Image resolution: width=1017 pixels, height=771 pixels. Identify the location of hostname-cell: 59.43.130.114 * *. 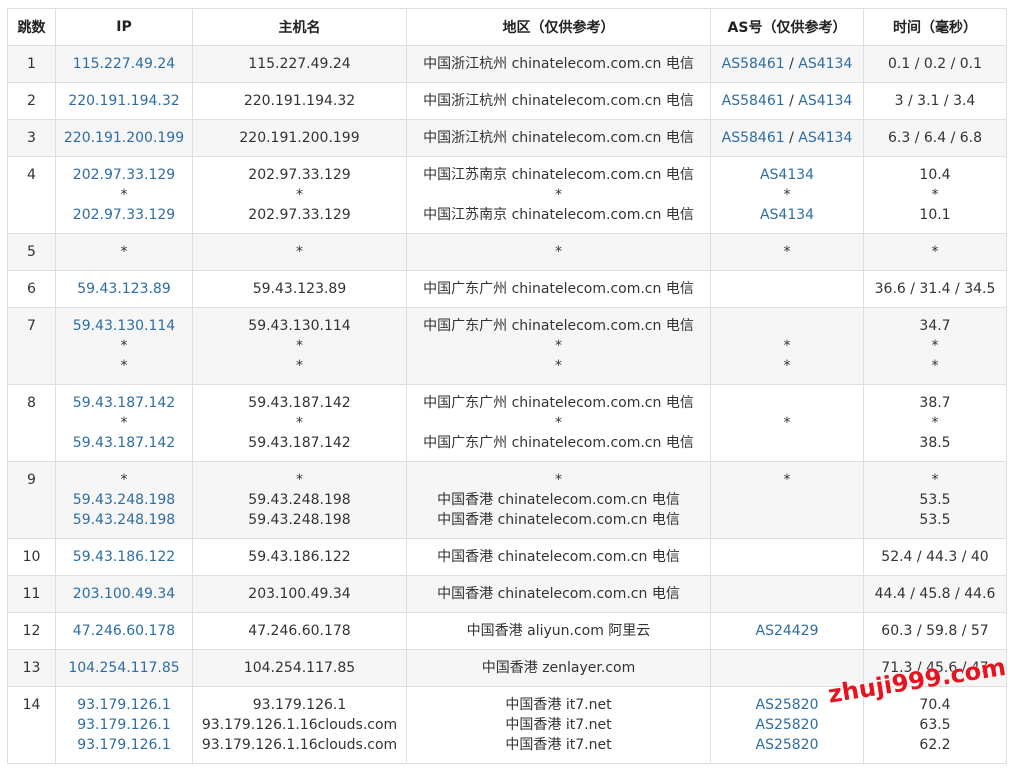
(299, 346).